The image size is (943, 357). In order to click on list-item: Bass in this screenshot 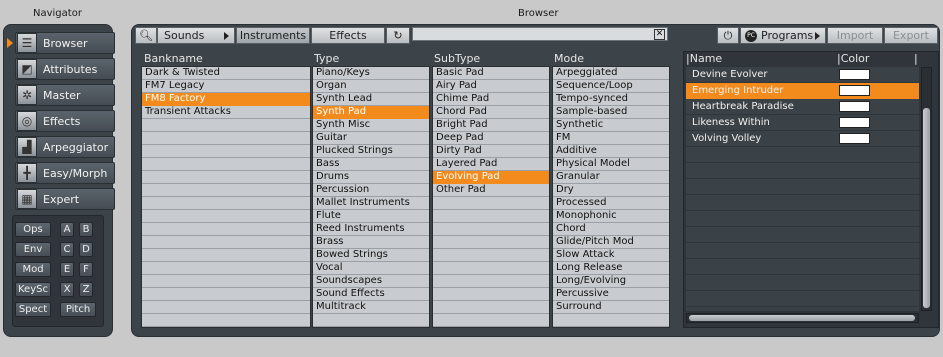, I will do `click(371, 164)`.